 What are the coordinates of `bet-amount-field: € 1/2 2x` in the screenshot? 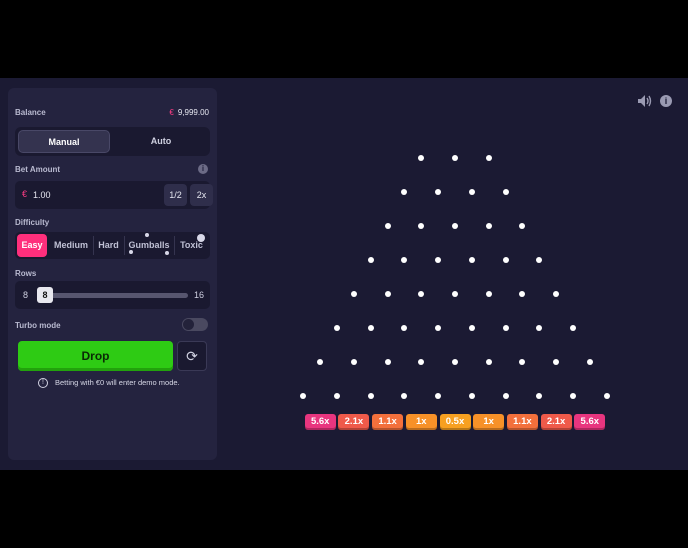 It's located at (114, 195).